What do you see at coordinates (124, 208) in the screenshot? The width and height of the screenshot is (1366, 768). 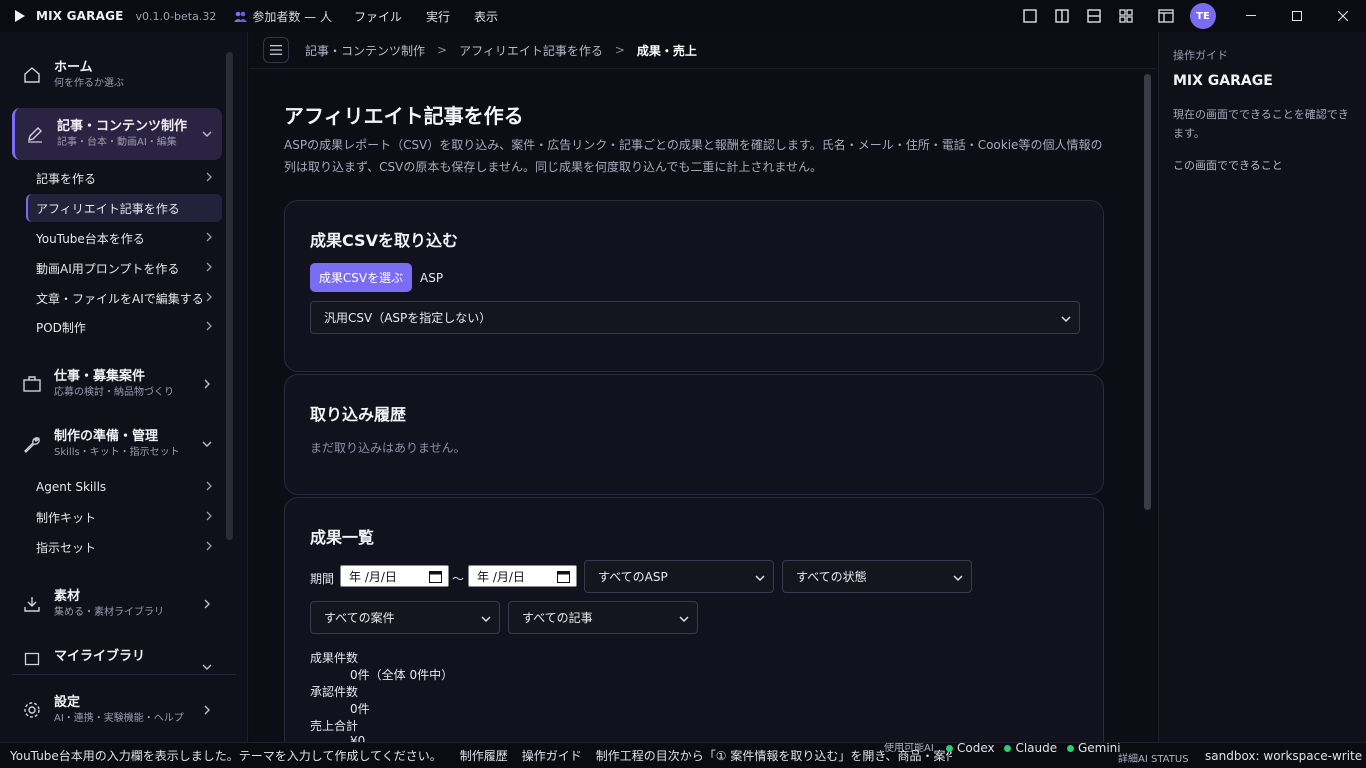 I see `sidebar-item-affiliate: アフィリエイト記事を作る` at bounding box center [124, 208].